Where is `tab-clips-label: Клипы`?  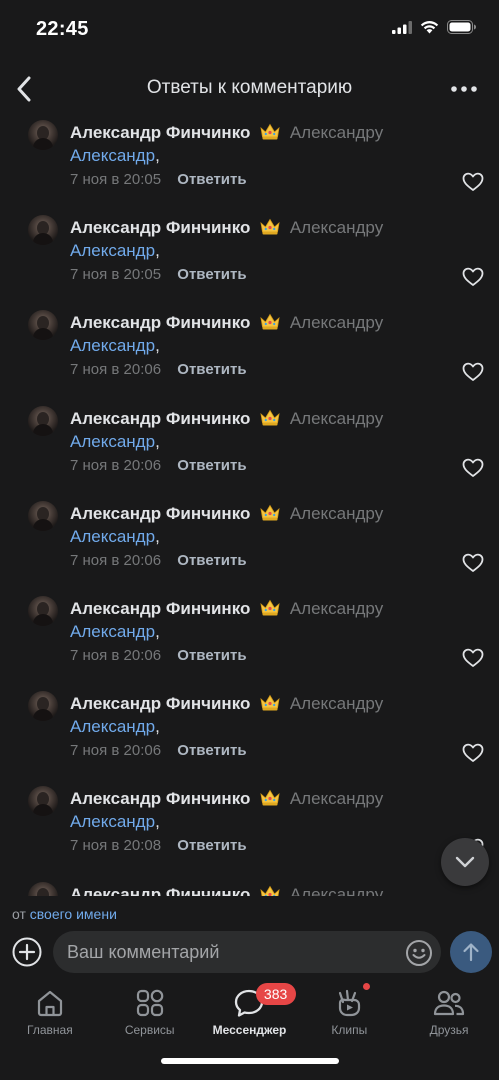
tab-clips-label: Клипы is located at coordinates (349, 1030).